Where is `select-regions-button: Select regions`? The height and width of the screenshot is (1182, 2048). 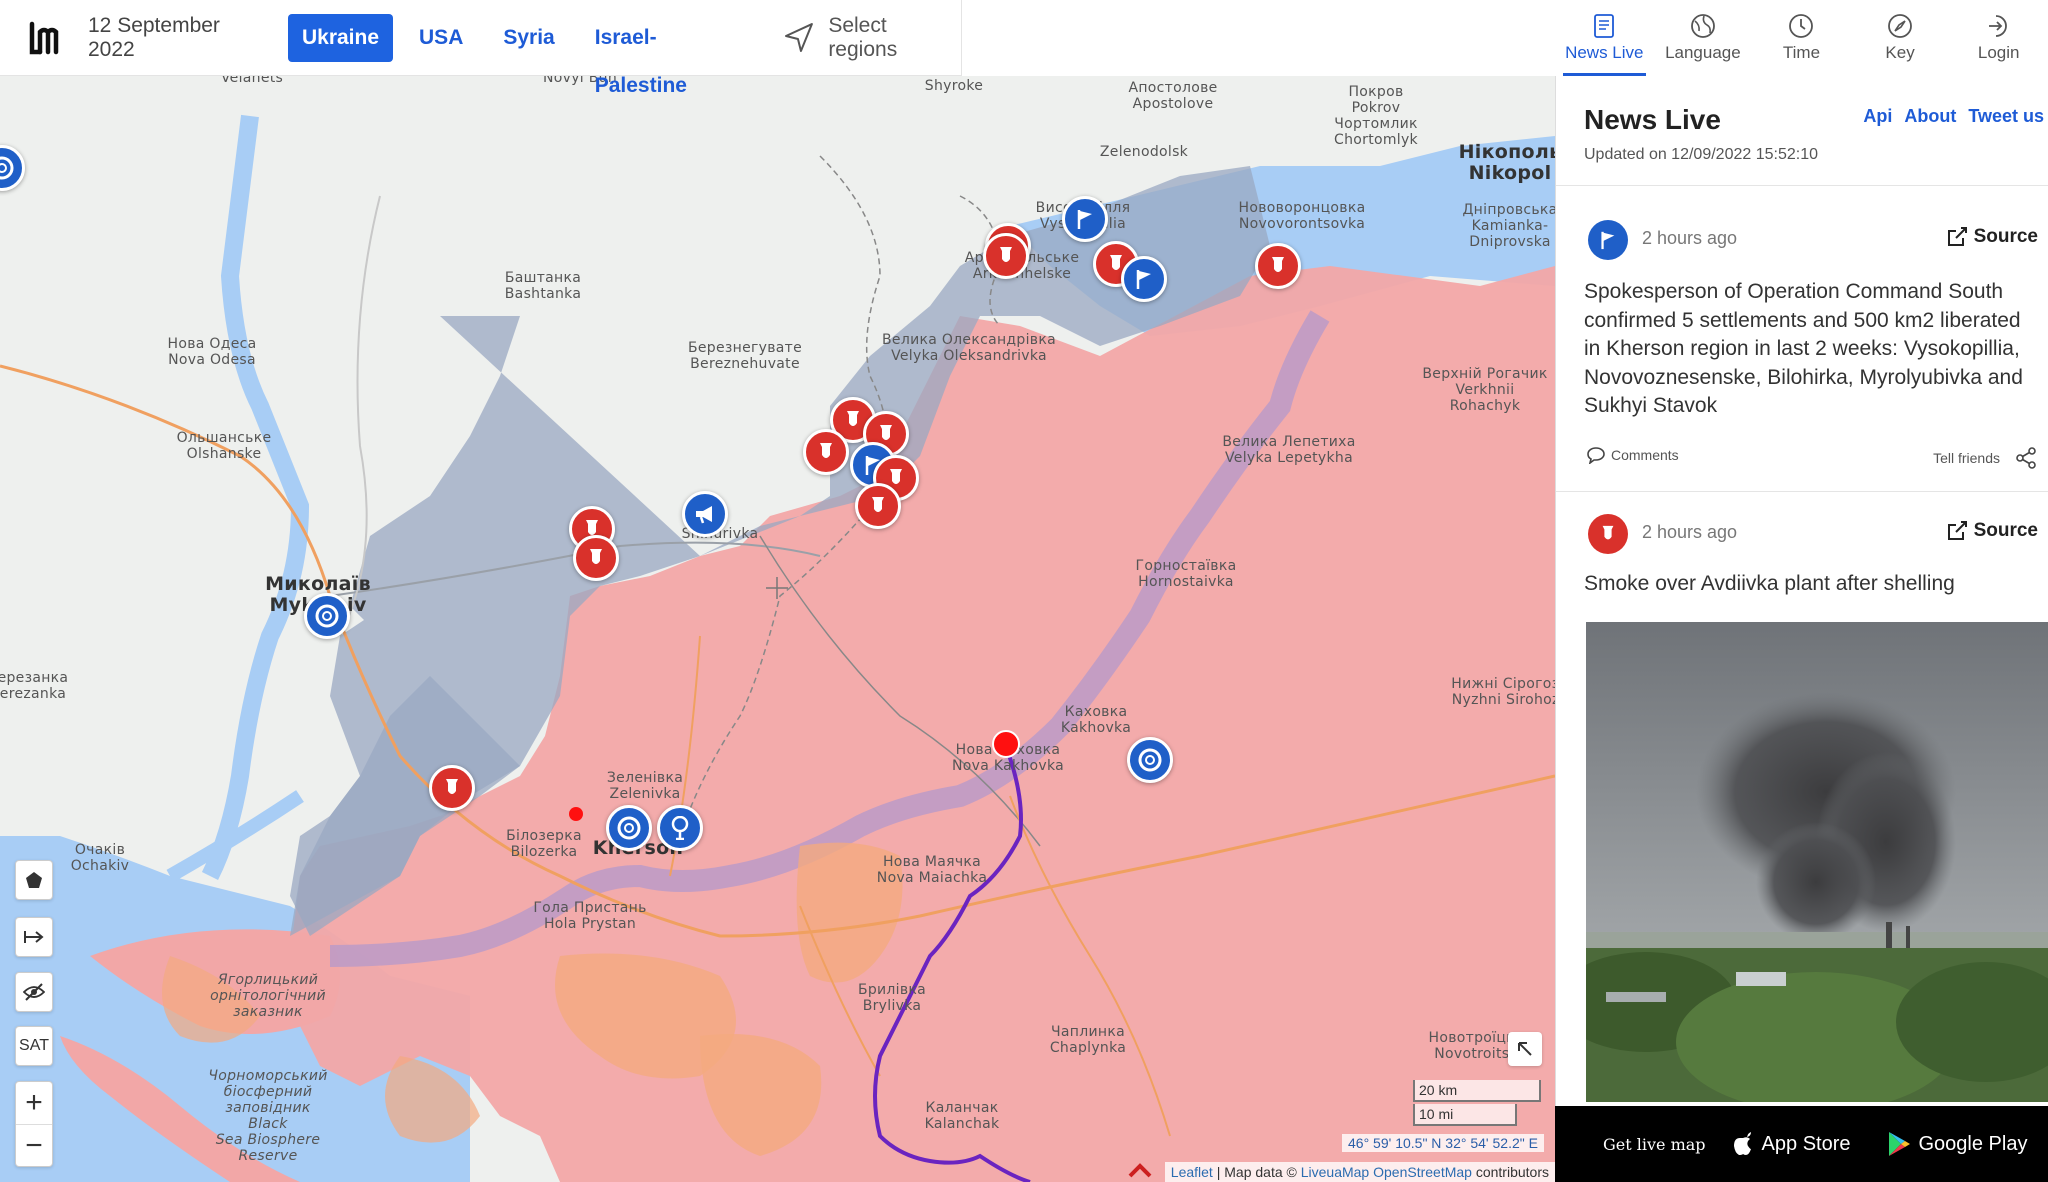
select-regions-button: Select regions is located at coordinates (871, 38).